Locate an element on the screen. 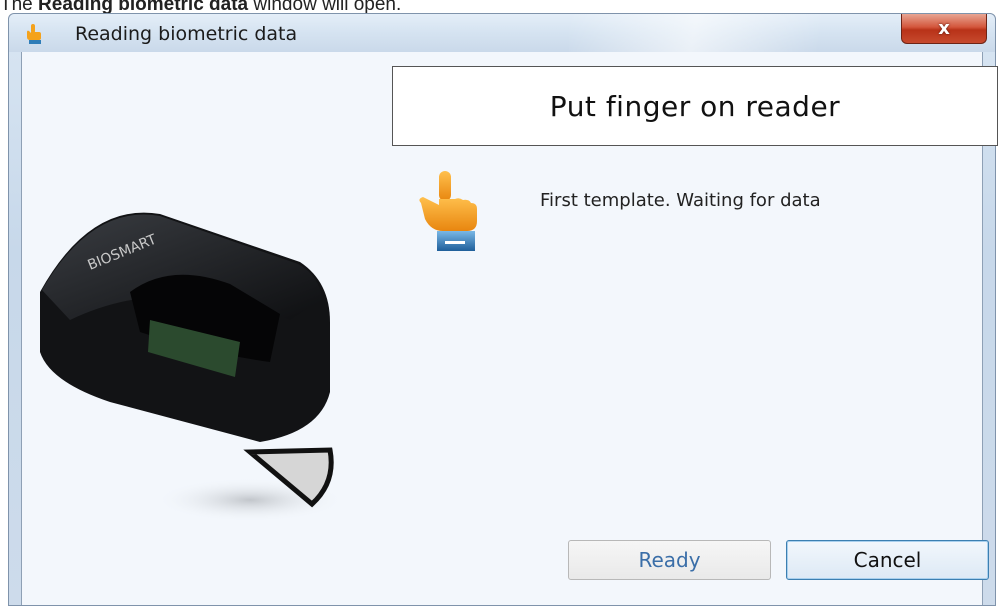  title-bar: Reading biometric data x is located at coordinates (502, 33).